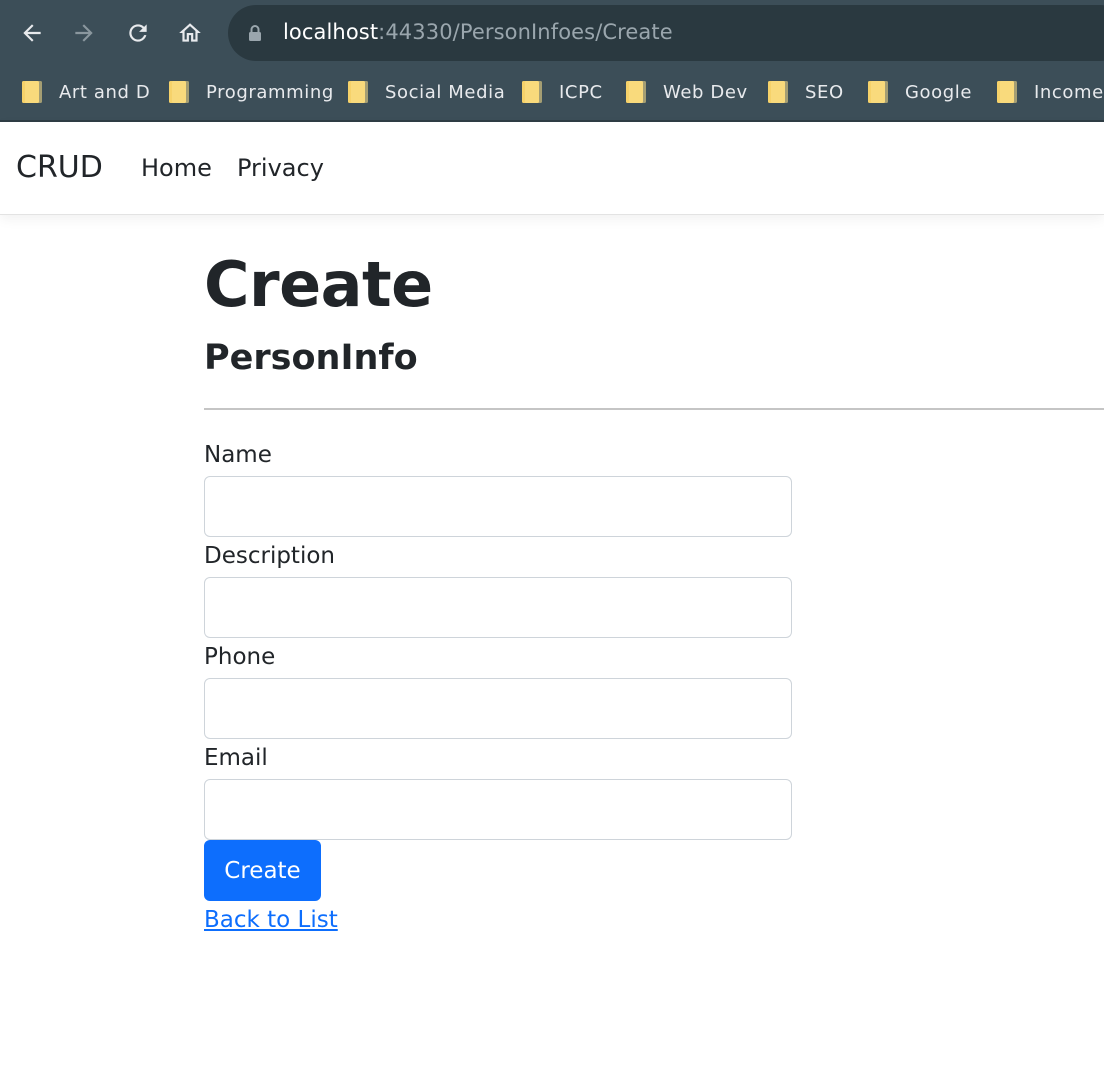 The width and height of the screenshot is (1104, 1073). I want to click on bookmark-art-and-d: Art and D, so click(86, 92).